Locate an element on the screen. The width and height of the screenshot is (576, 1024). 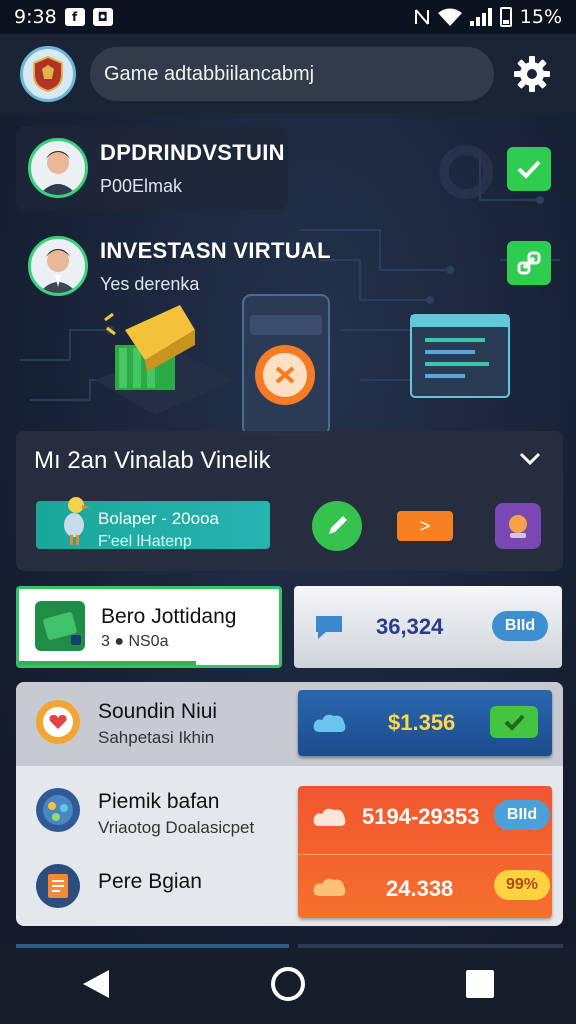
list-item-title: Piemik bafan is located at coordinates (159, 801).